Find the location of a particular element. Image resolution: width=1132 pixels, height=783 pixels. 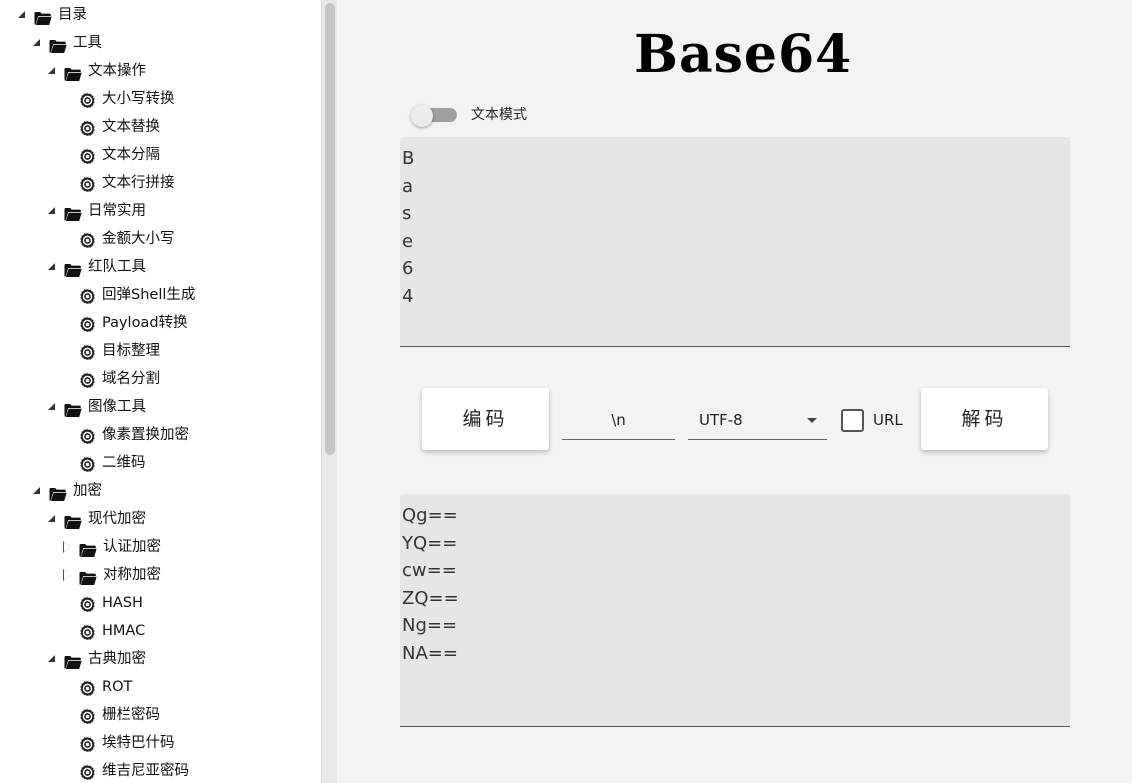

url-checkbox is located at coordinates (852, 420).